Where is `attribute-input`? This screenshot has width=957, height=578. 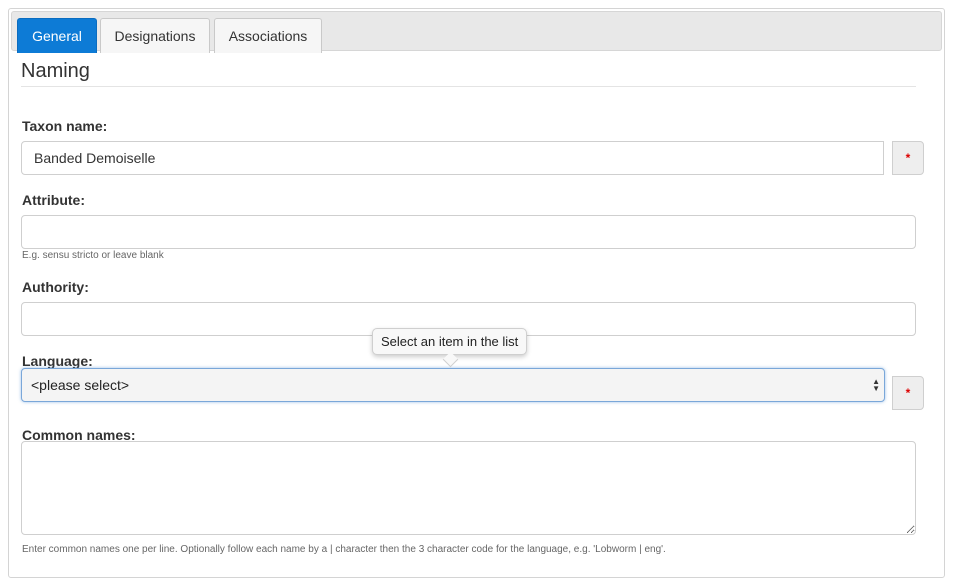
attribute-input is located at coordinates (468, 232).